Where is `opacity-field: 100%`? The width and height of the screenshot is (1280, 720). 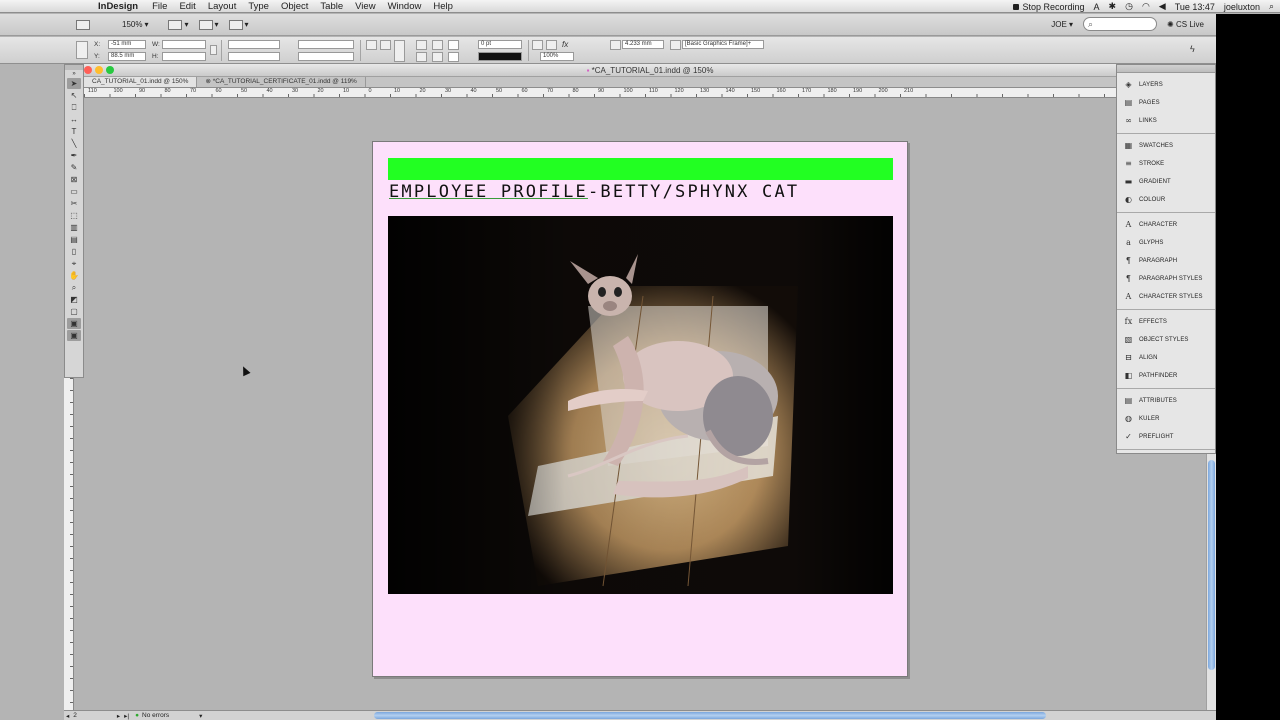 opacity-field: 100% is located at coordinates (557, 56).